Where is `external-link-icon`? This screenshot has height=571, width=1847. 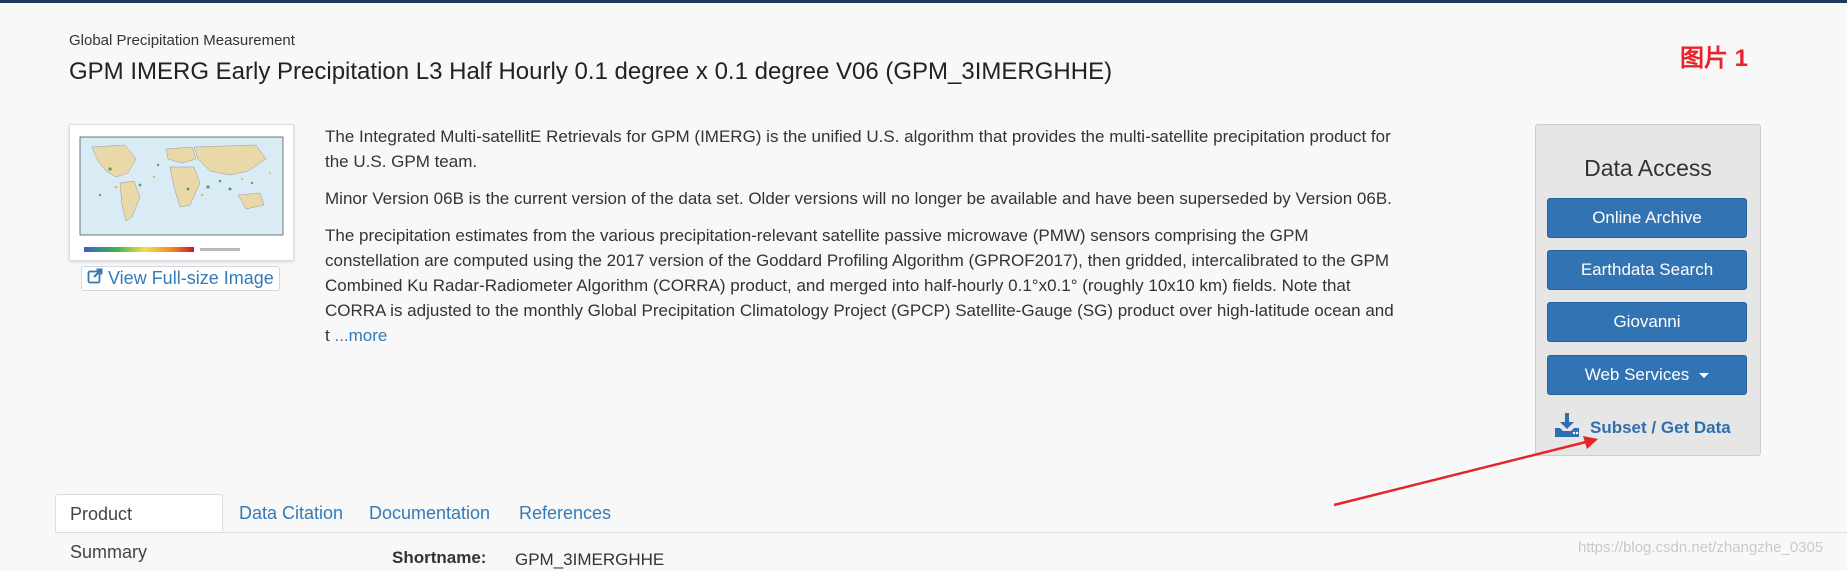
external-link-icon is located at coordinates (95, 278).